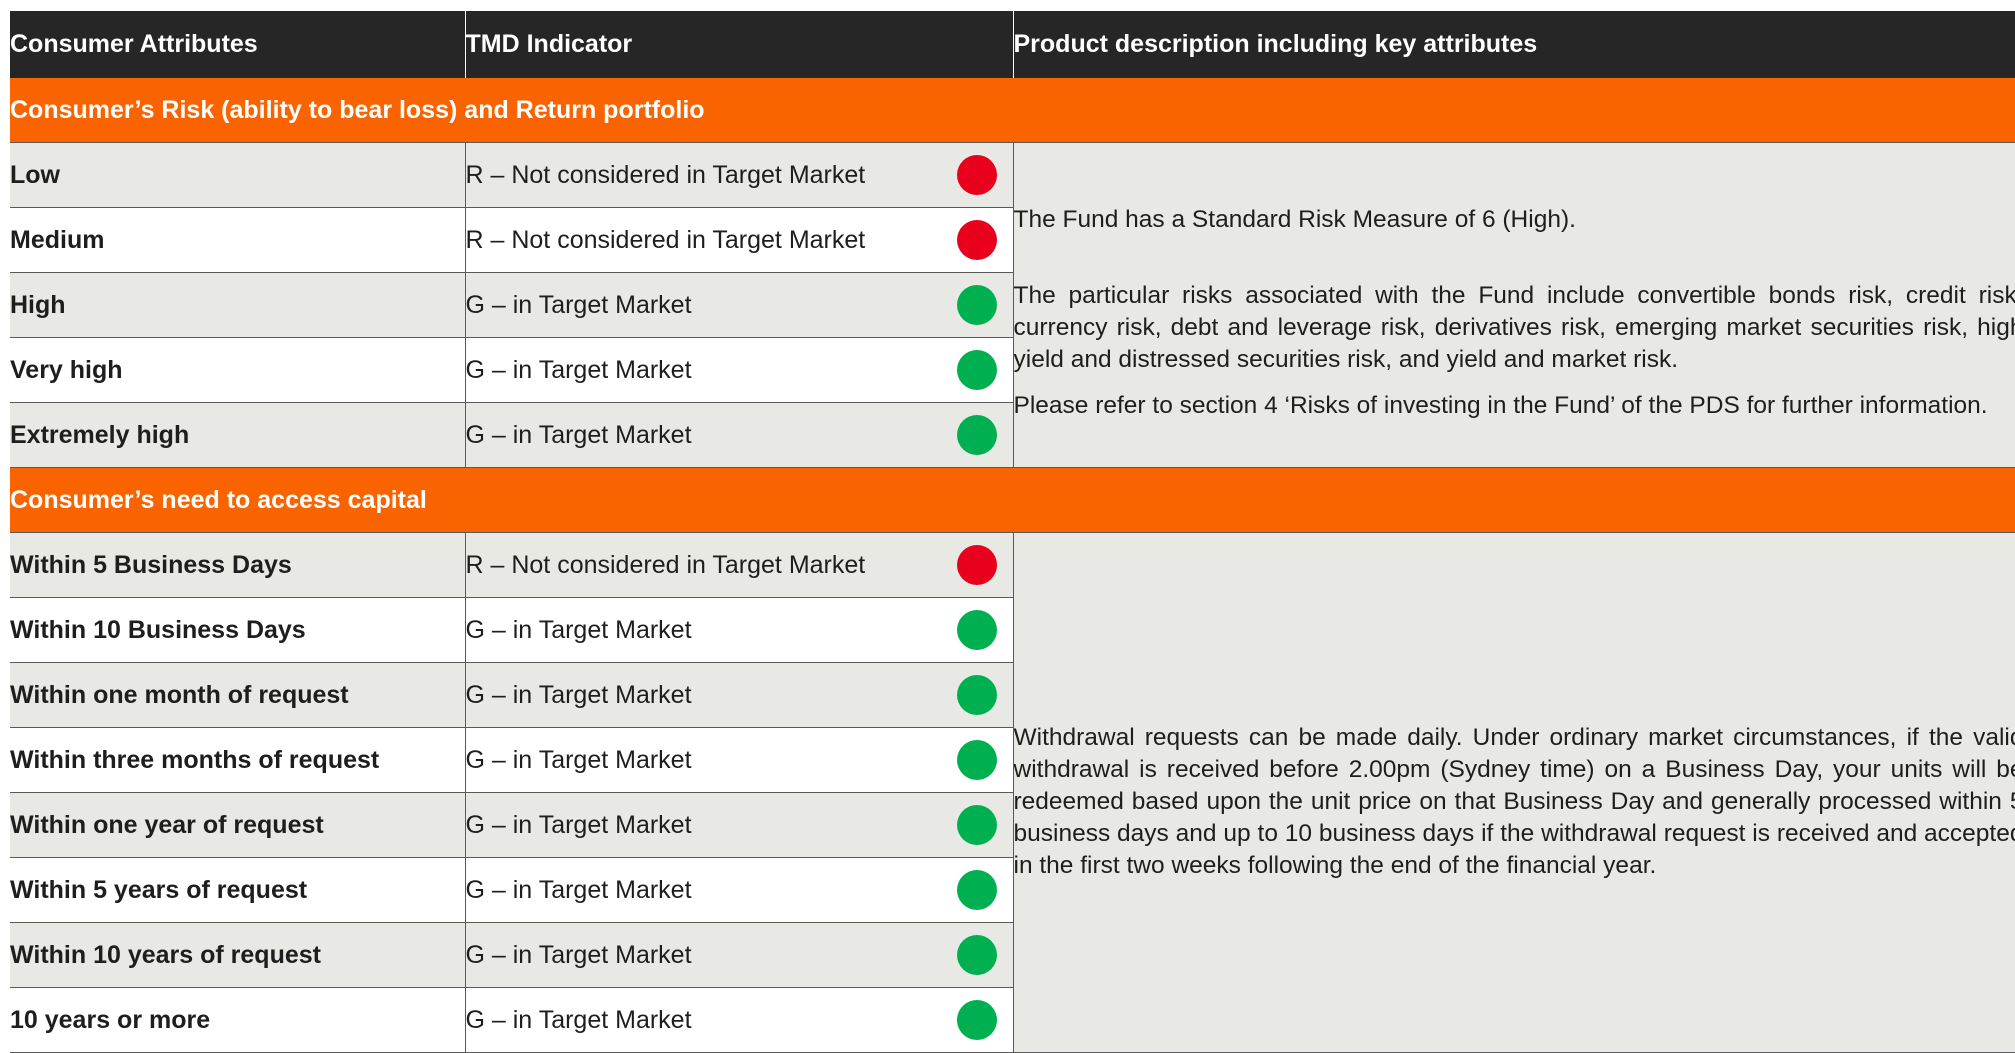  I want to click on attribute-cell: Low, so click(237, 175).